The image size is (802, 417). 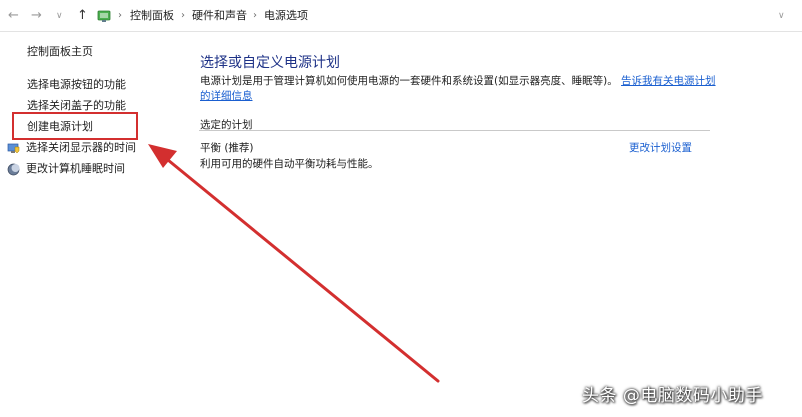 What do you see at coordinates (672, 396) in the screenshot?
I see `watermark: 头条 @电脑数码小助手` at bounding box center [672, 396].